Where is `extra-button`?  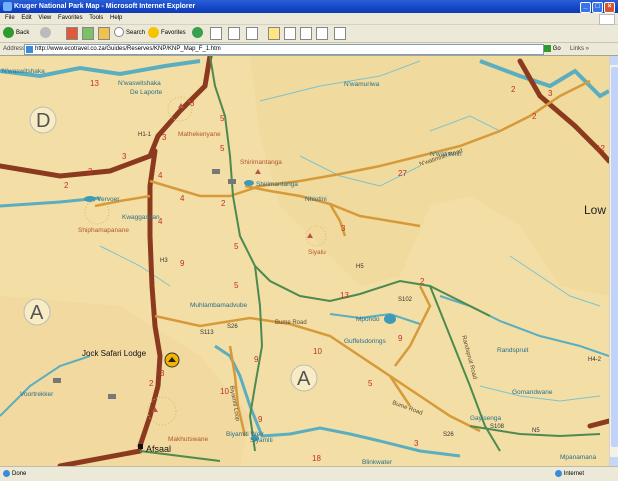 extra-button is located at coordinates (340, 33).